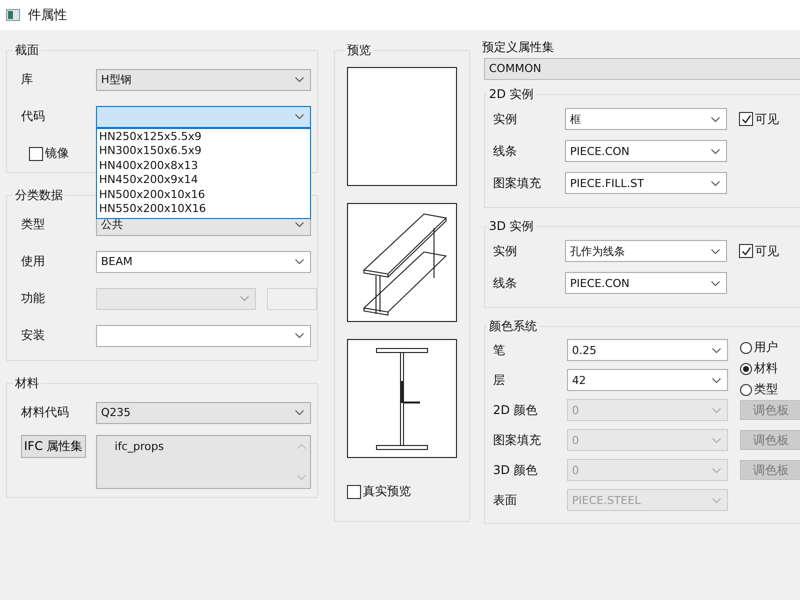 This screenshot has width=800, height=600. Describe the element at coordinates (511, 94) in the screenshot. I see `group-title: 2D 实例` at that location.